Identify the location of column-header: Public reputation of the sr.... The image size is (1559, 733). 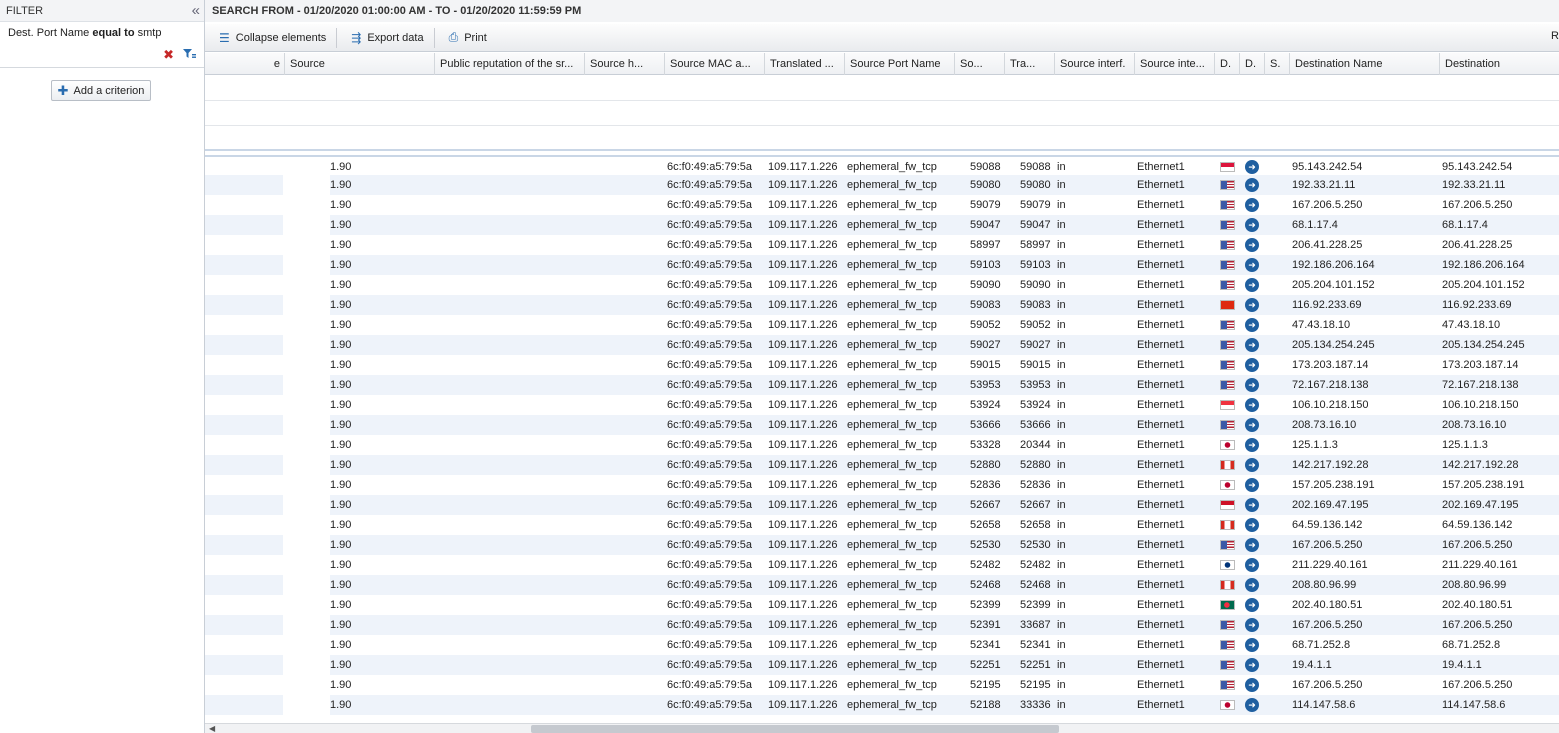
(510, 64).